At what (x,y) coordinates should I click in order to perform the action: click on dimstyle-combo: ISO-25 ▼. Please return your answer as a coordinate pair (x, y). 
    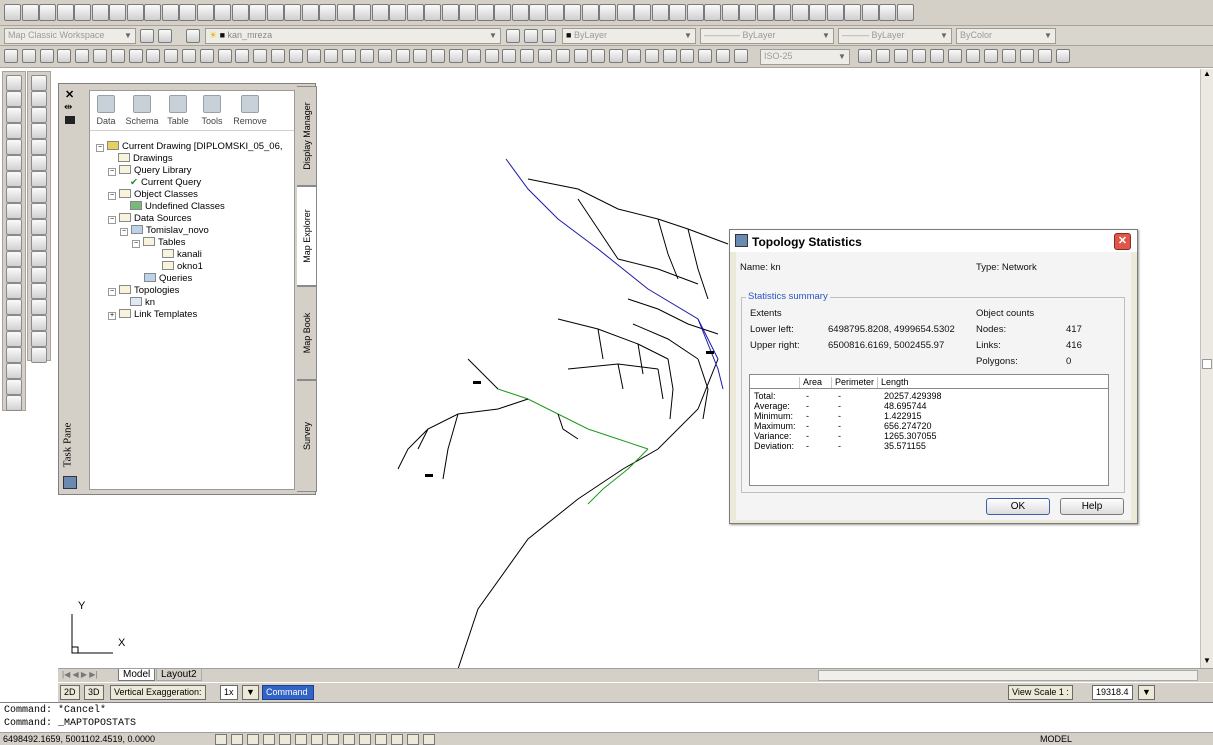
    Looking at the image, I should click on (805, 57).